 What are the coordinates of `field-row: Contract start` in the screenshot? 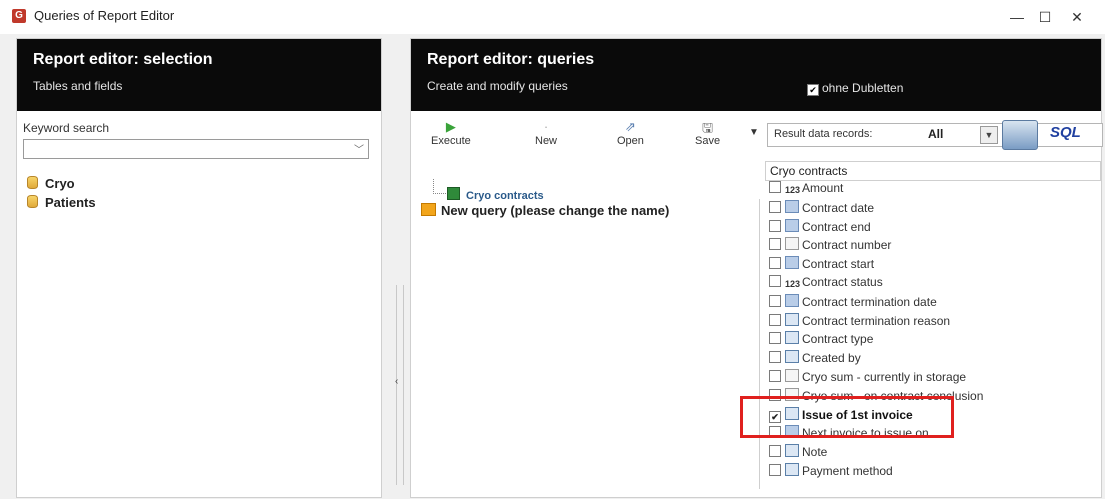 It's located at (821, 265).